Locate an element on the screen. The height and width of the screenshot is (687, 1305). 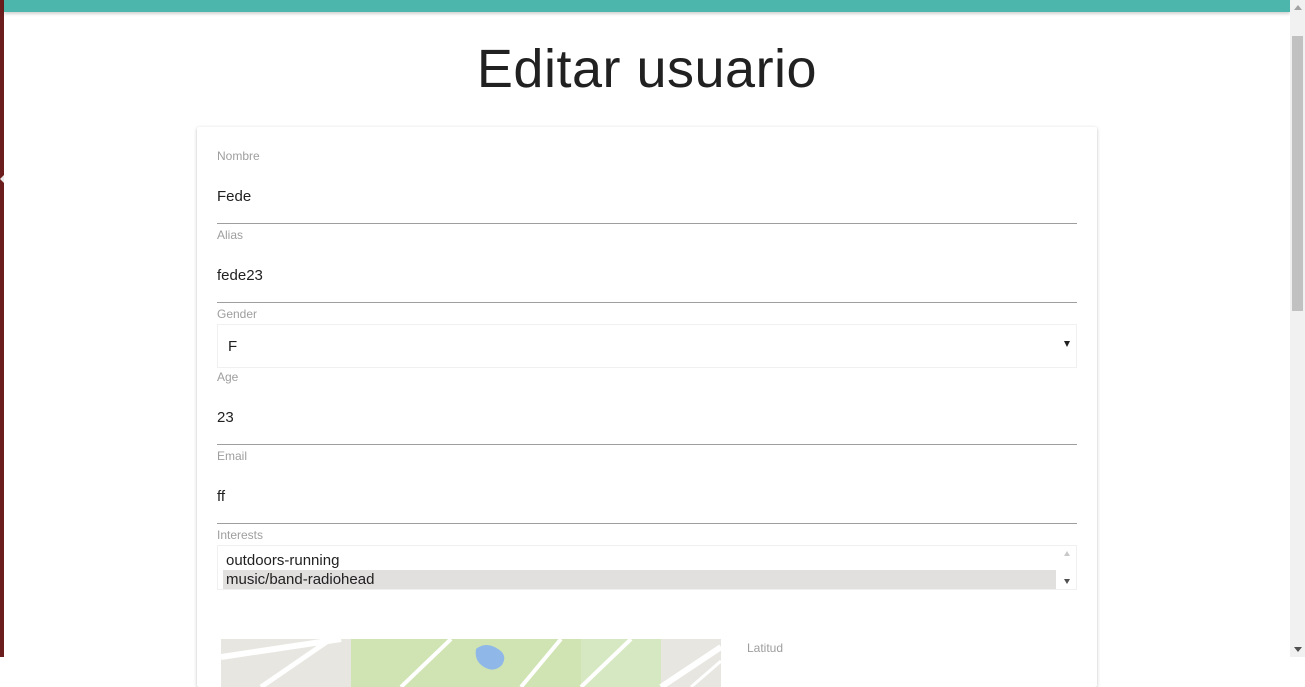
map-tiles is located at coordinates (471, 663).